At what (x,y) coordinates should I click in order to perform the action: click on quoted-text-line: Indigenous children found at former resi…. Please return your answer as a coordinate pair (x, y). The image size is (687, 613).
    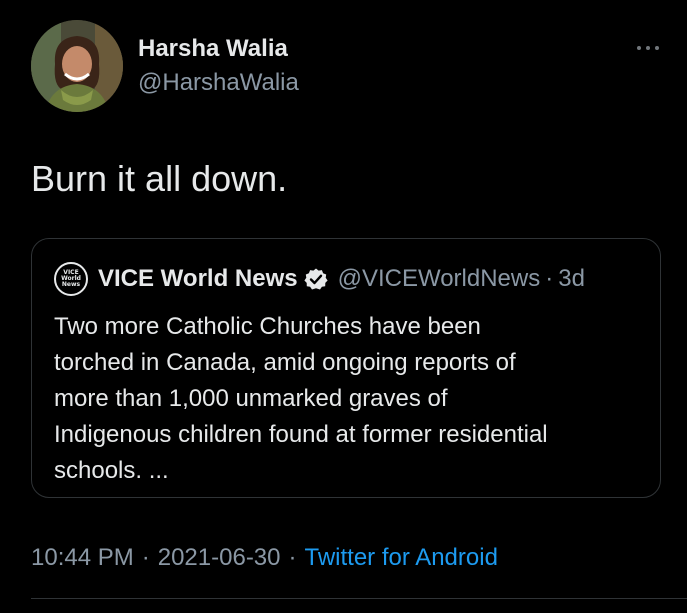
    Looking at the image, I should click on (301, 434).